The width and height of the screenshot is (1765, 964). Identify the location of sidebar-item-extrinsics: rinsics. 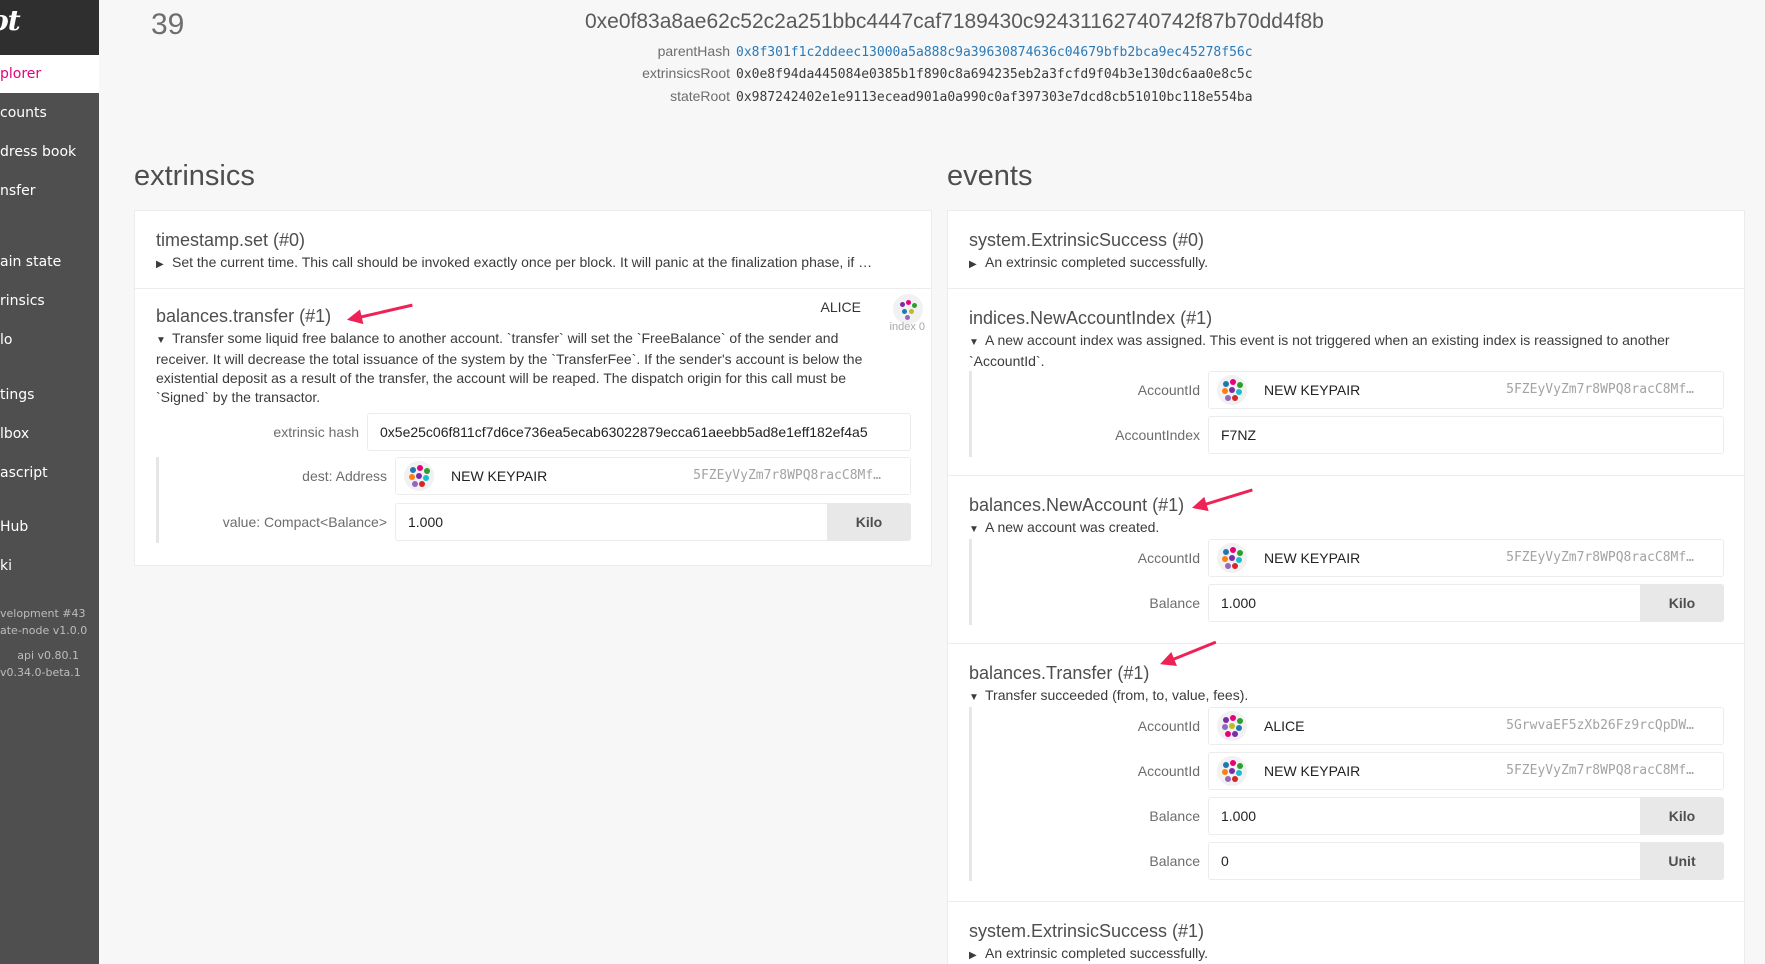
(49, 301).